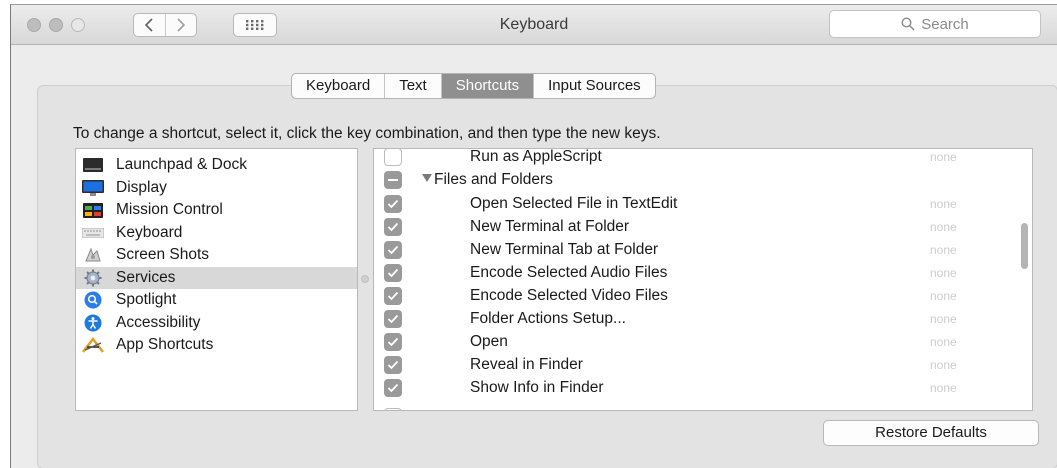 The width and height of the screenshot is (1057, 468). I want to click on shortcut-row: Folder Actions Setup... none, so click(703, 318).